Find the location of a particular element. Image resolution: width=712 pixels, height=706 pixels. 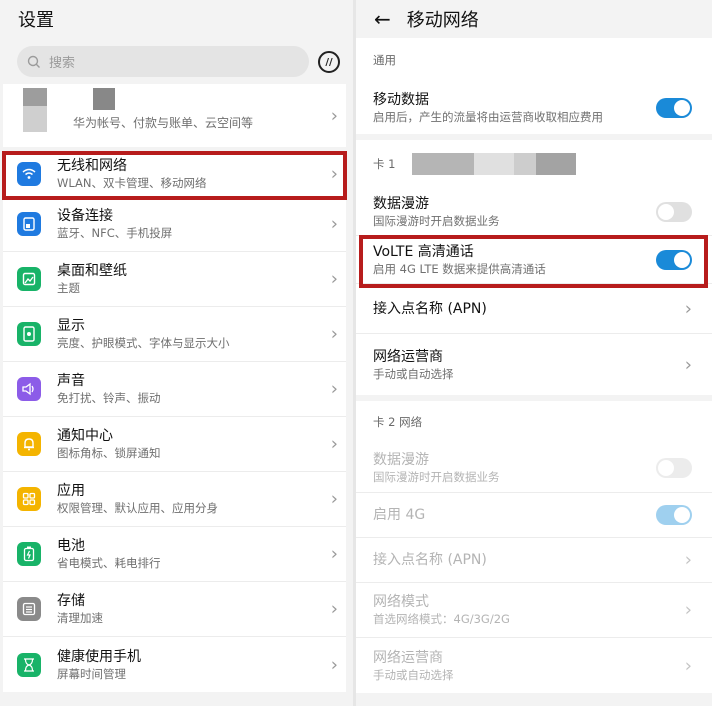

item-title: 通知中心 is located at coordinates (85, 436).